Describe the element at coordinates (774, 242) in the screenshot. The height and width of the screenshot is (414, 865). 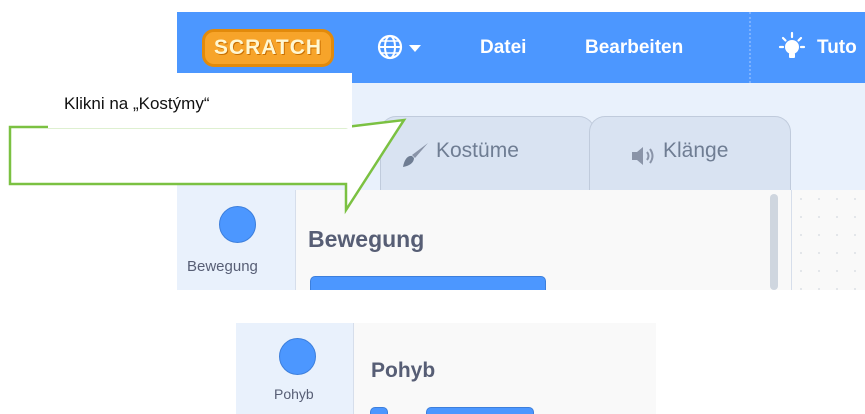
I see `palette-scrollbar` at that location.